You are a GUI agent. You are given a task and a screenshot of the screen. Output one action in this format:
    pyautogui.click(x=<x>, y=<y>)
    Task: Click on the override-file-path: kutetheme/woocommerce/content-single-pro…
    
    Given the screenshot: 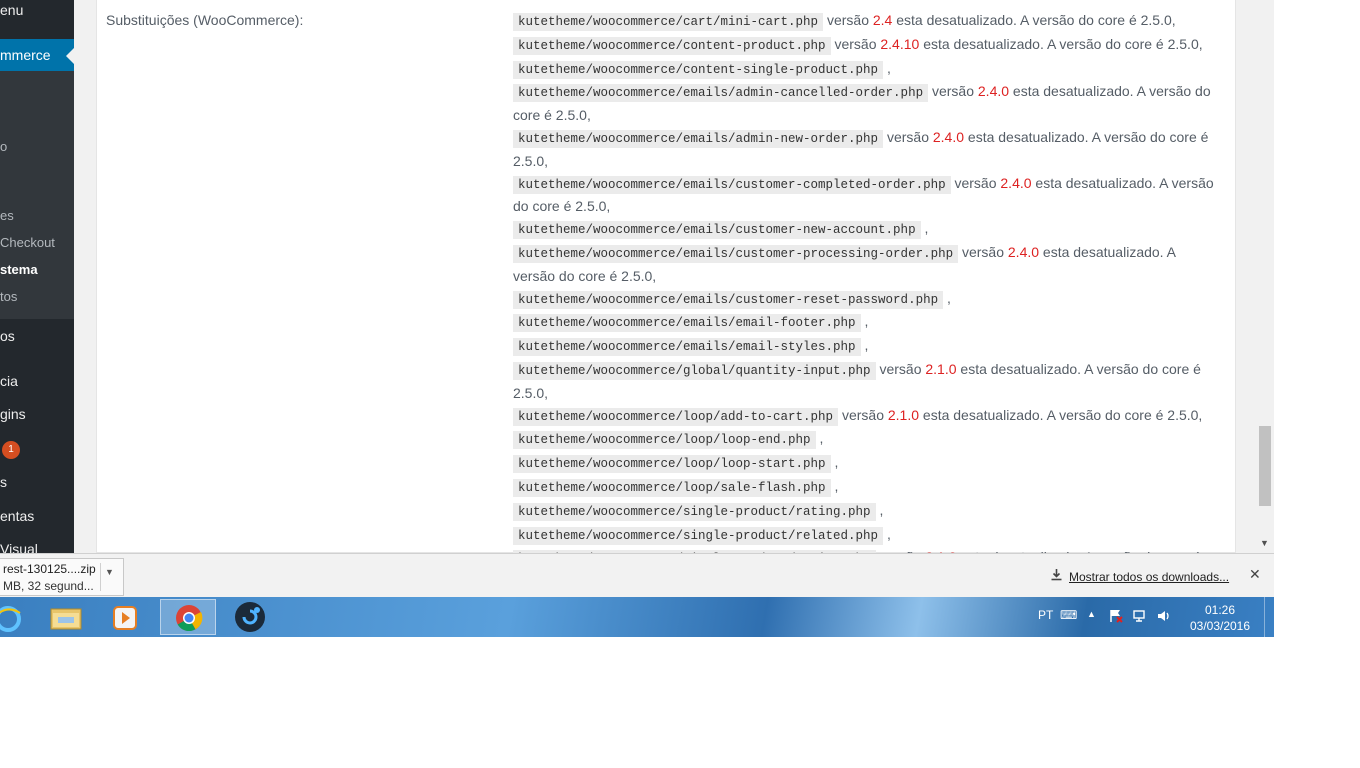 What is the action you would take?
    pyautogui.click(x=698, y=69)
    